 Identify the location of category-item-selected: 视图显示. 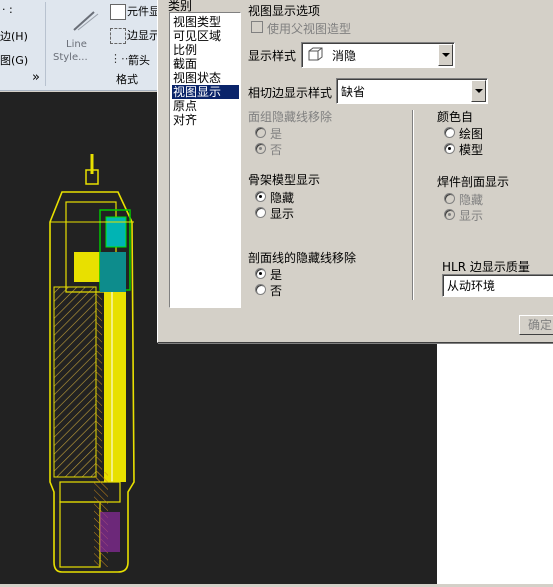
(205, 92).